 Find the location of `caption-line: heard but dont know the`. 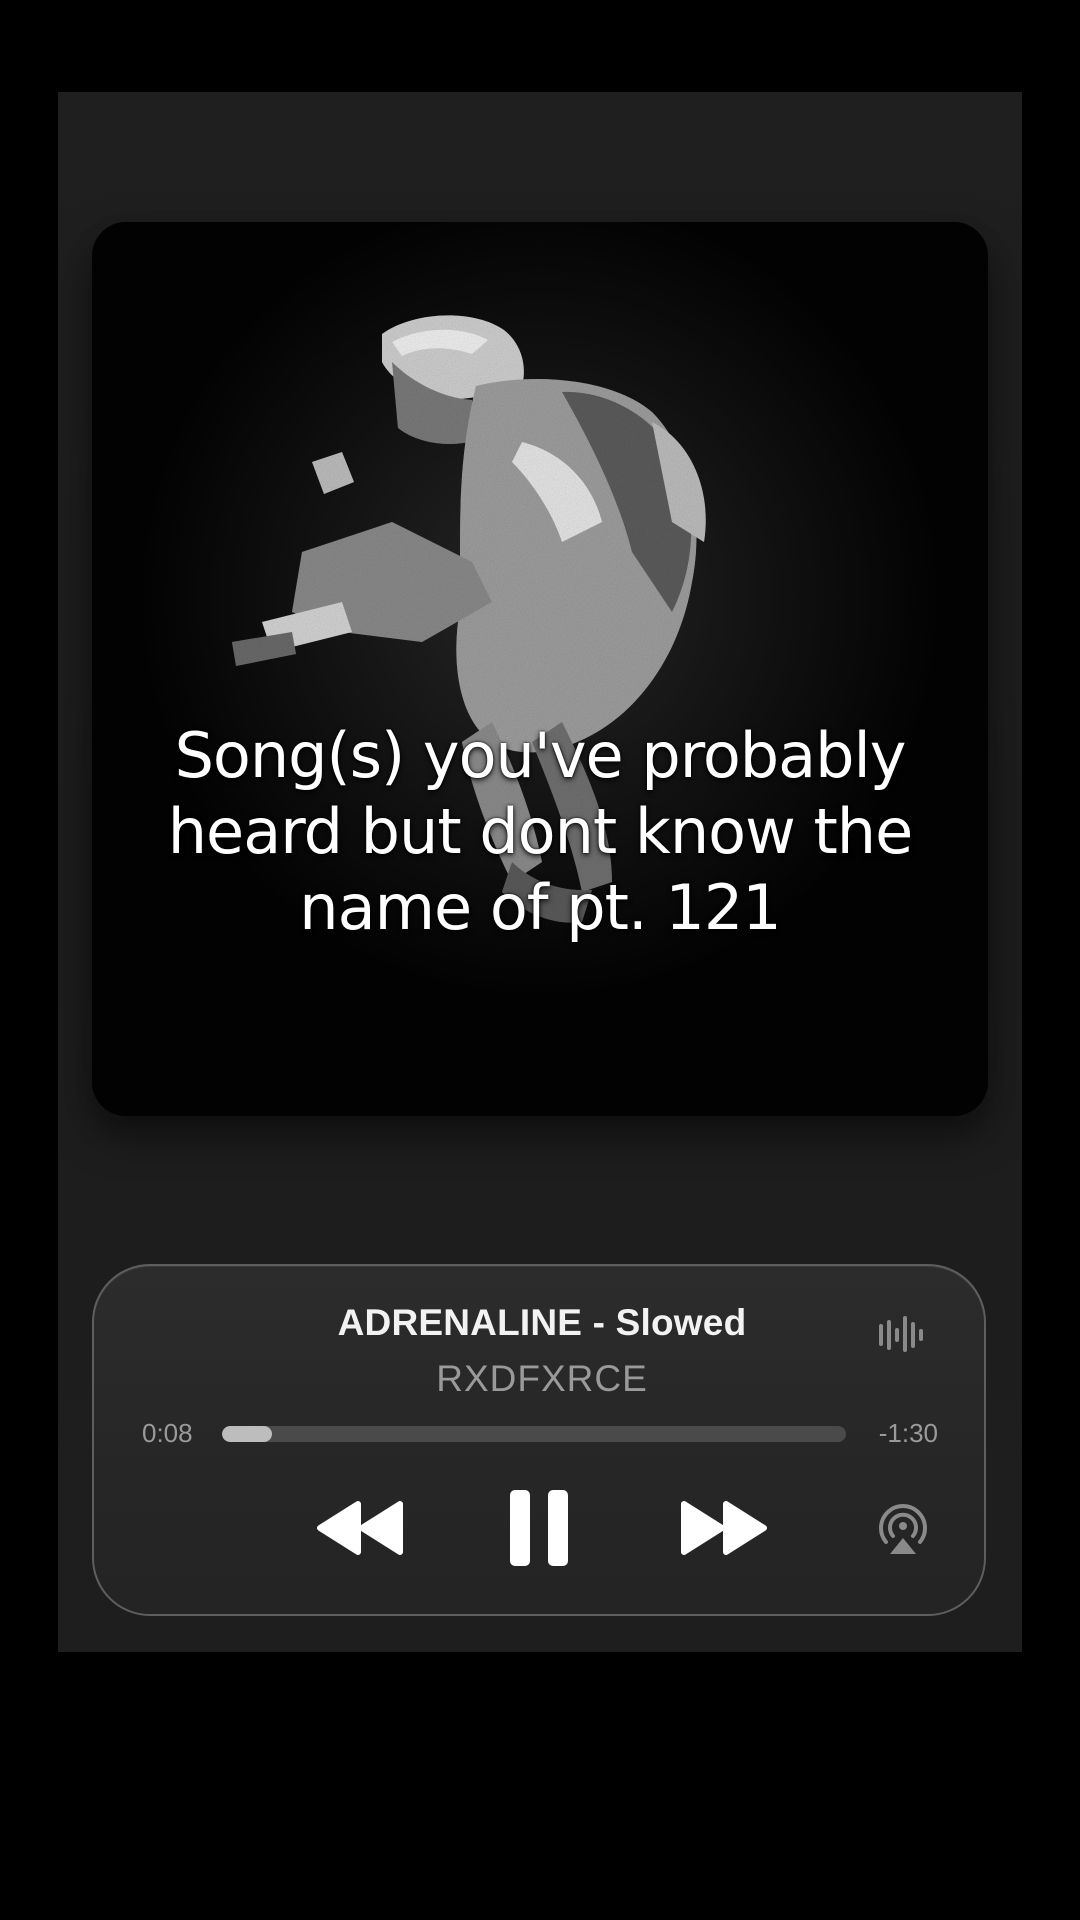

caption-line: heard but dont know the is located at coordinates (540, 831).